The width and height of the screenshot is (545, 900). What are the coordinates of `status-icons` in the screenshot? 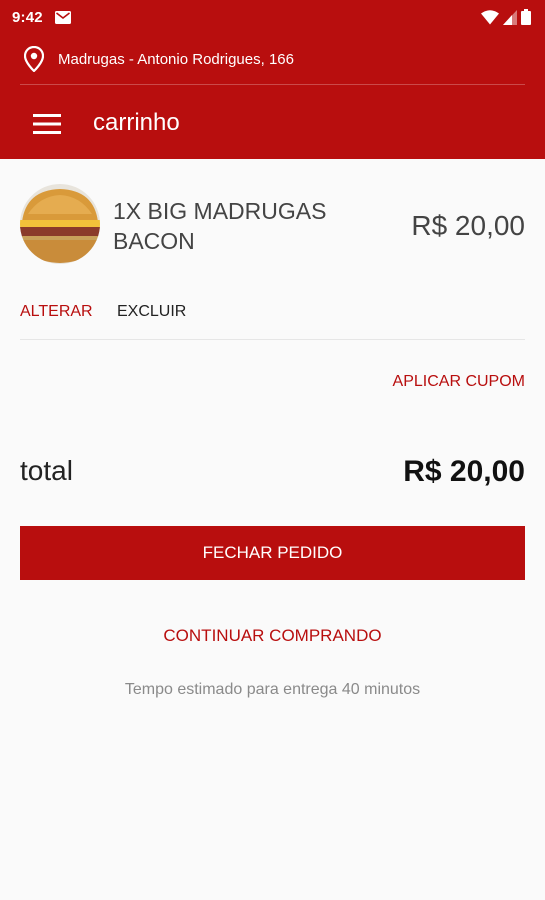 It's located at (506, 17).